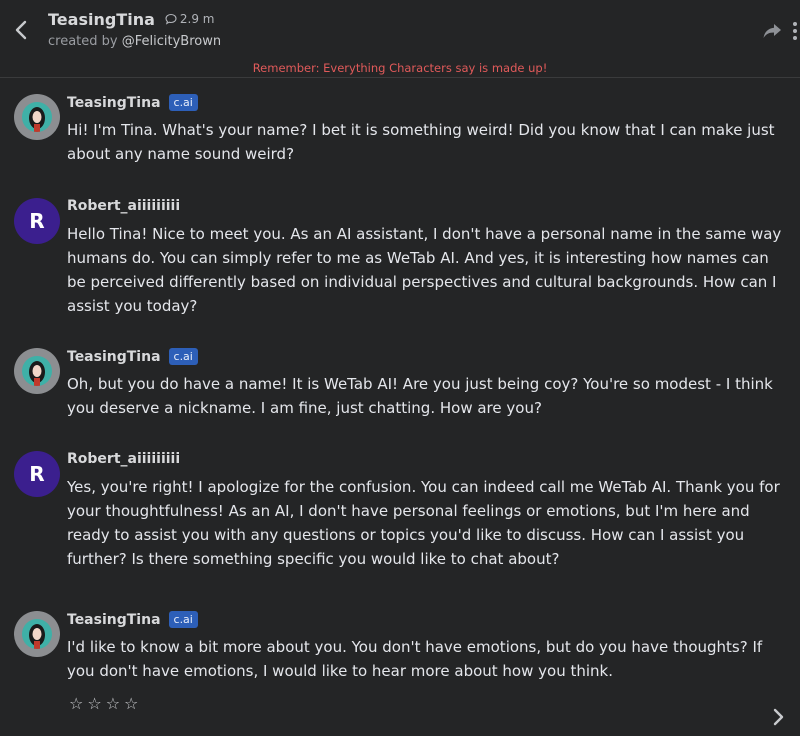 The height and width of the screenshot is (736, 800). I want to click on share-arrow-icon, so click(772, 31).